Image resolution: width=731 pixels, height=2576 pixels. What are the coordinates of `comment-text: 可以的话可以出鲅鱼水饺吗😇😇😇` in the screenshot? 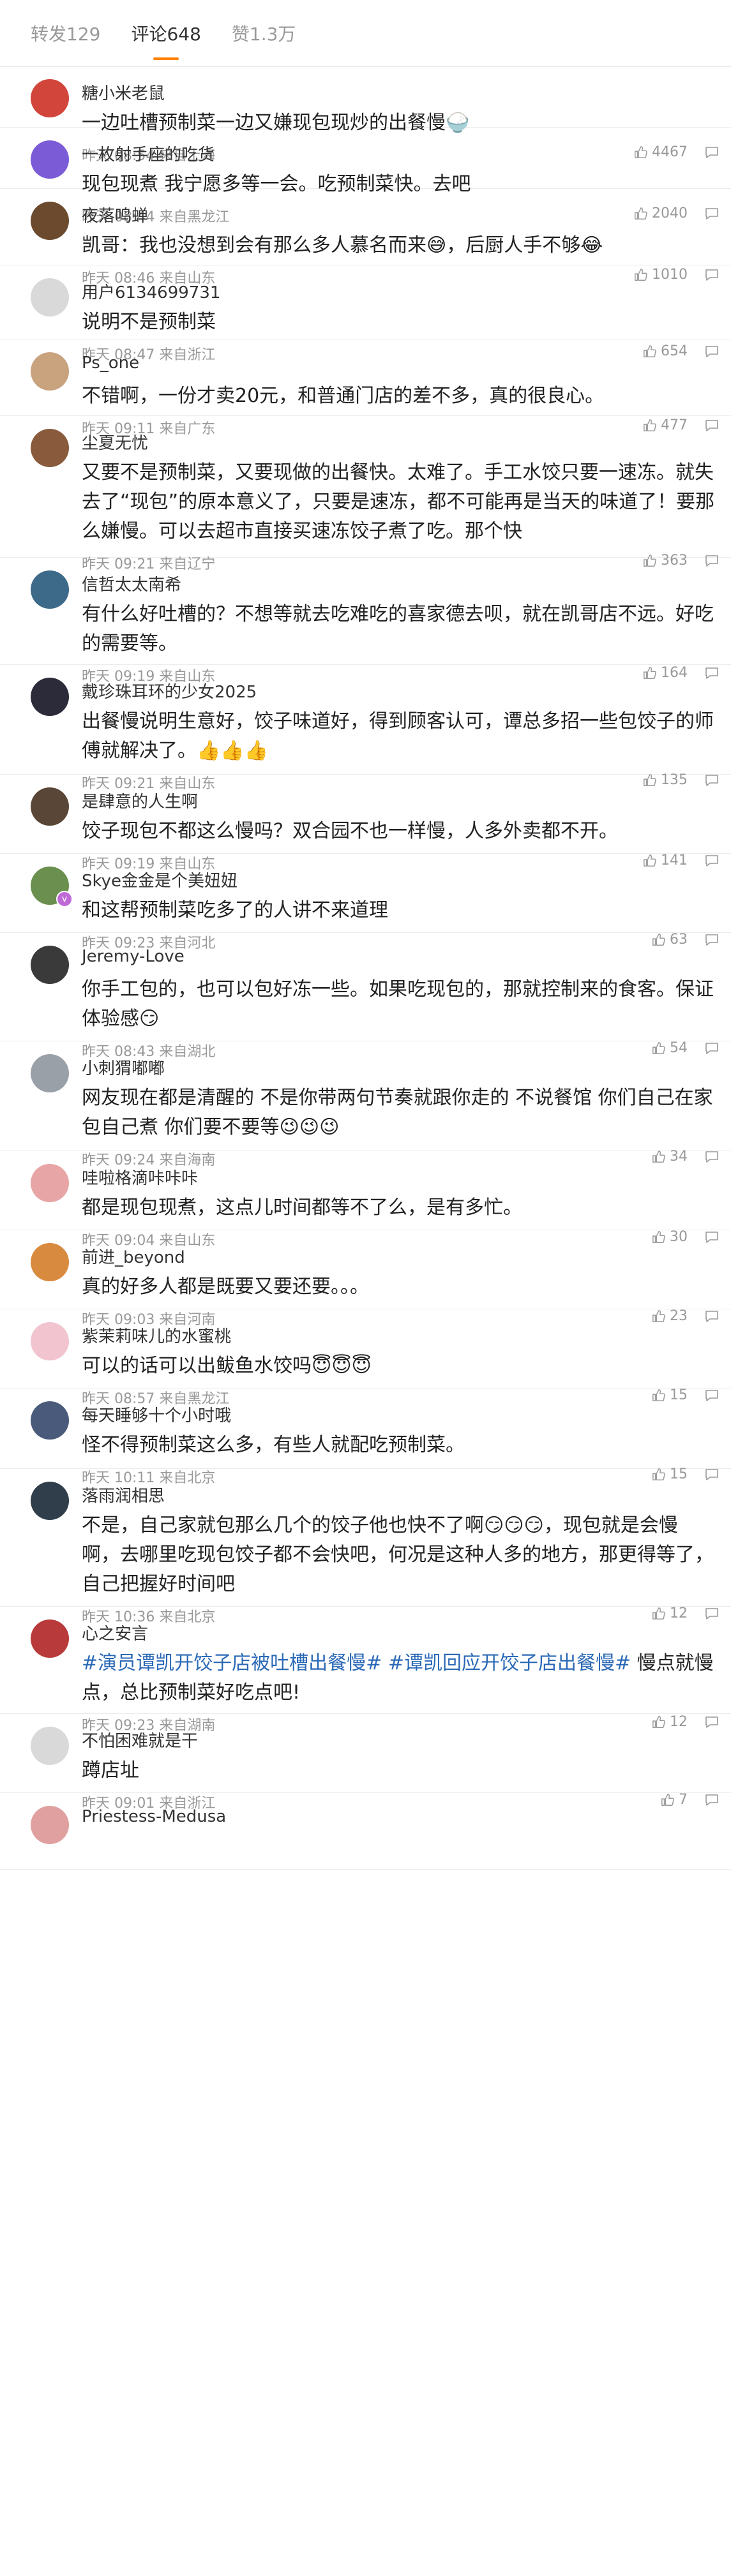 It's located at (227, 1366).